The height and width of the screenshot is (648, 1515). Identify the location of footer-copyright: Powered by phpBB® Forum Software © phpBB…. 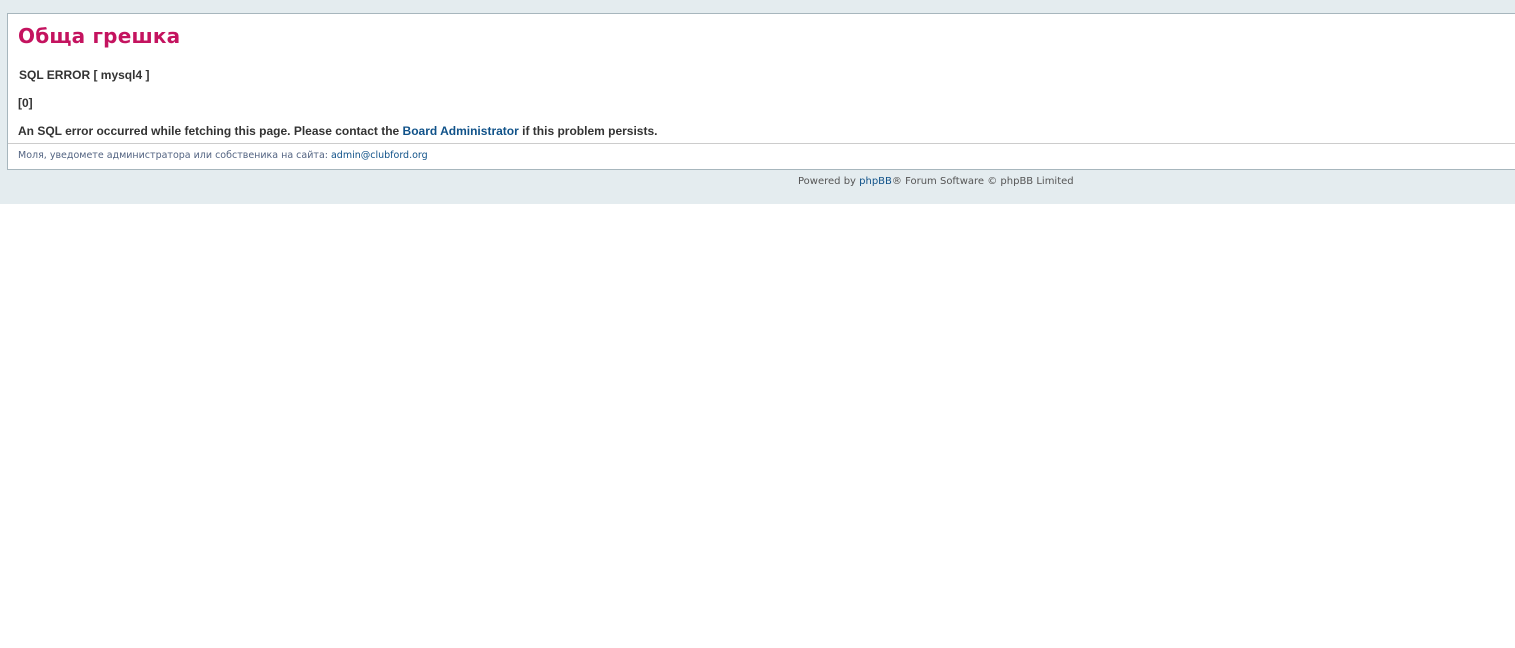
(936, 181).